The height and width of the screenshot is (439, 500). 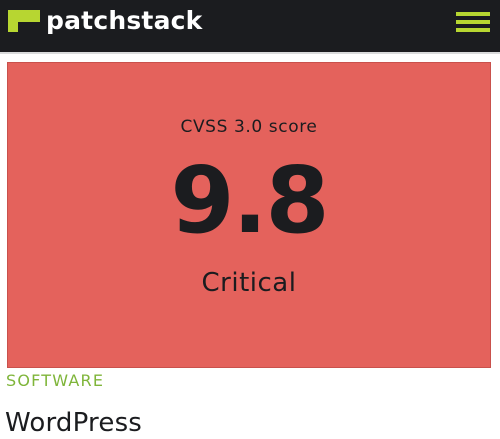 What do you see at coordinates (473, 22) in the screenshot?
I see `hamburger-menu-icon` at bounding box center [473, 22].